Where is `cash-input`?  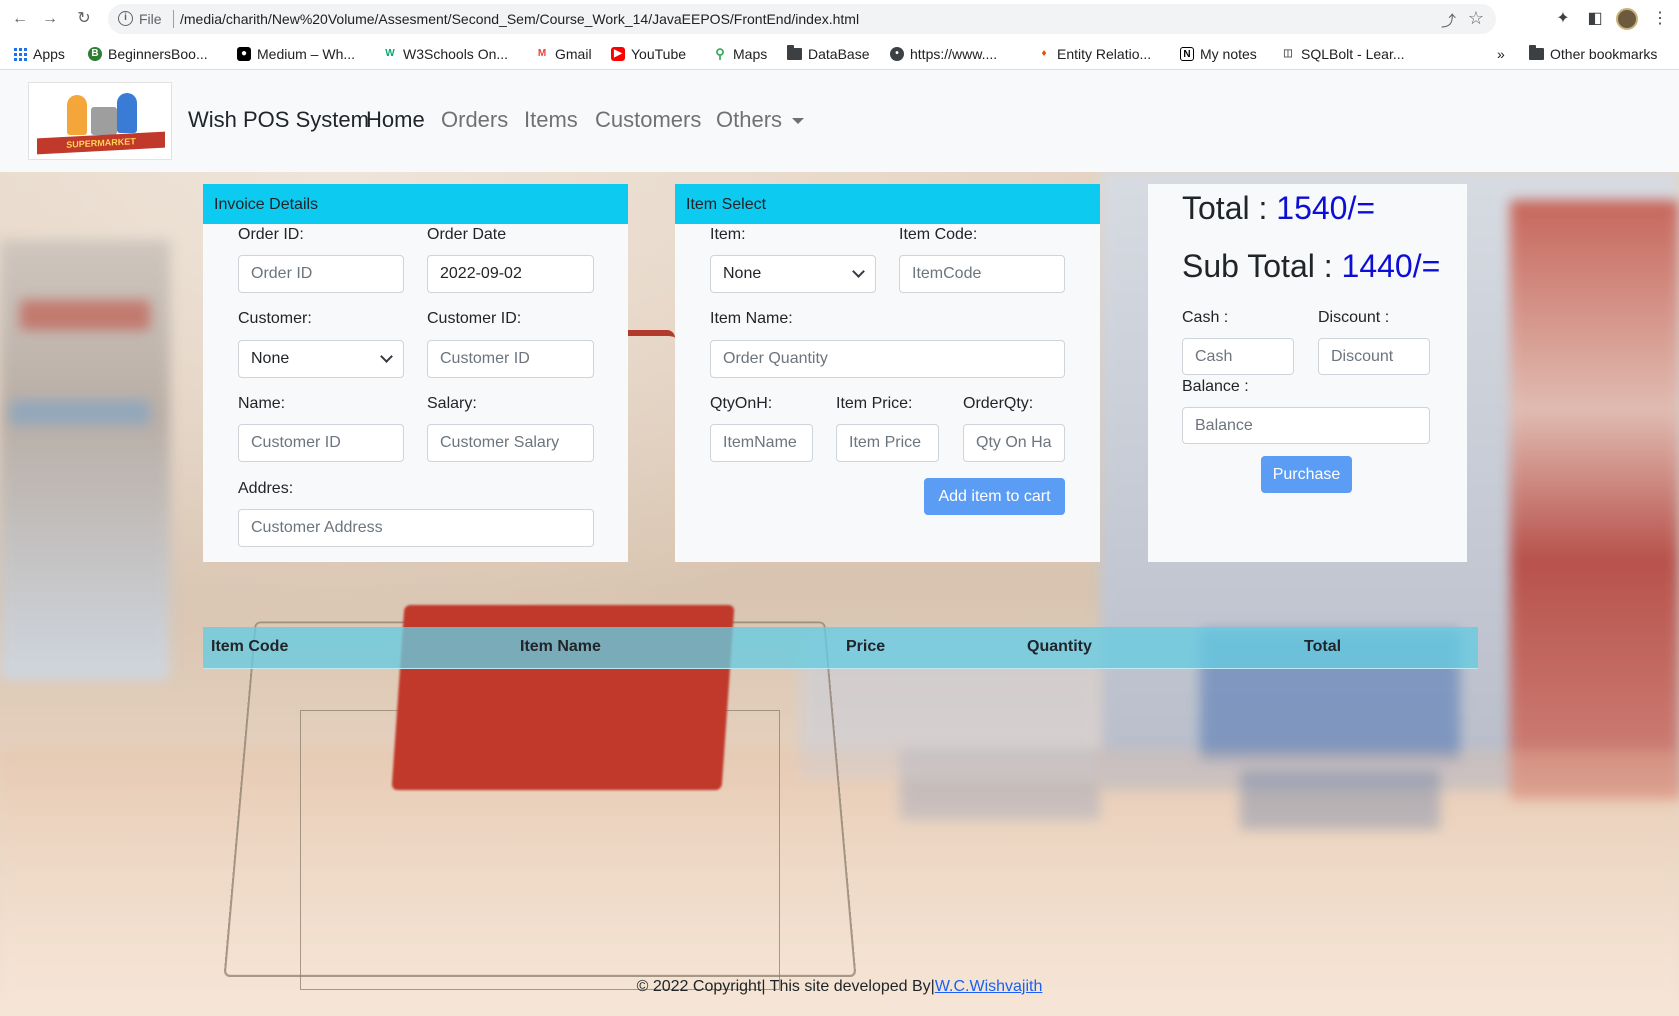
cash-input is located at coordinates (1238, 356).